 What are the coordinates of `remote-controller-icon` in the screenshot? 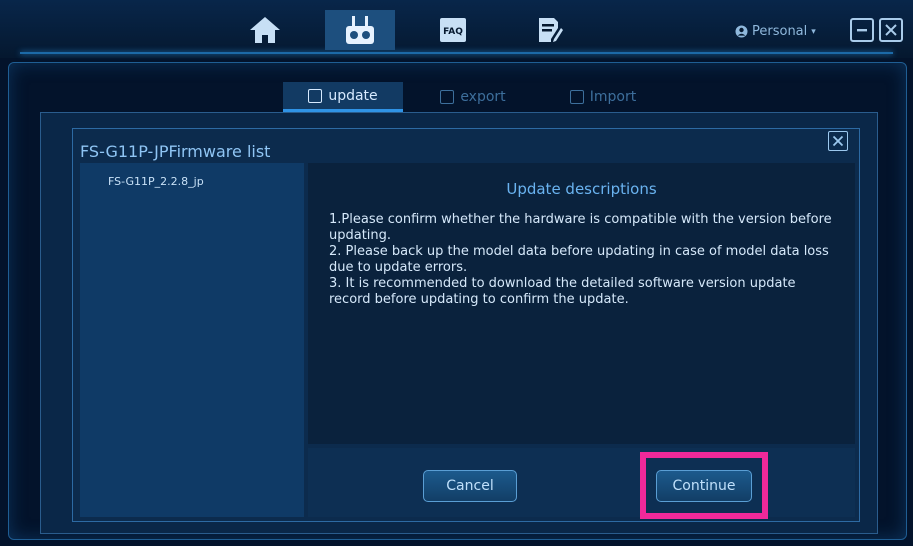 It's located at (360, 30).